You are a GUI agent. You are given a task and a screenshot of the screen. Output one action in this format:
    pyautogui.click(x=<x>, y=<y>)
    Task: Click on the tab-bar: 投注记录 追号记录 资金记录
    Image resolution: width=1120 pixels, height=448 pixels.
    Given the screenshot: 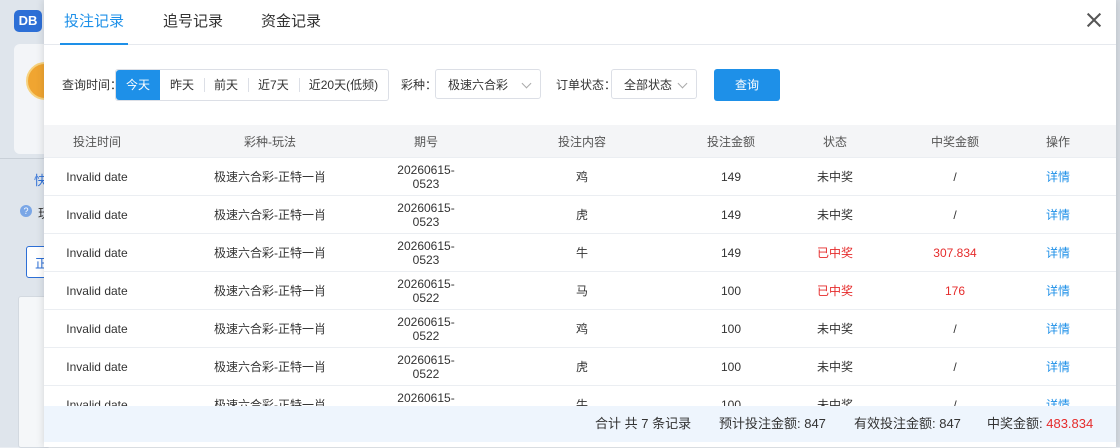 What is the action you would take?
    pyautogui.click(x=580, y=22)
    